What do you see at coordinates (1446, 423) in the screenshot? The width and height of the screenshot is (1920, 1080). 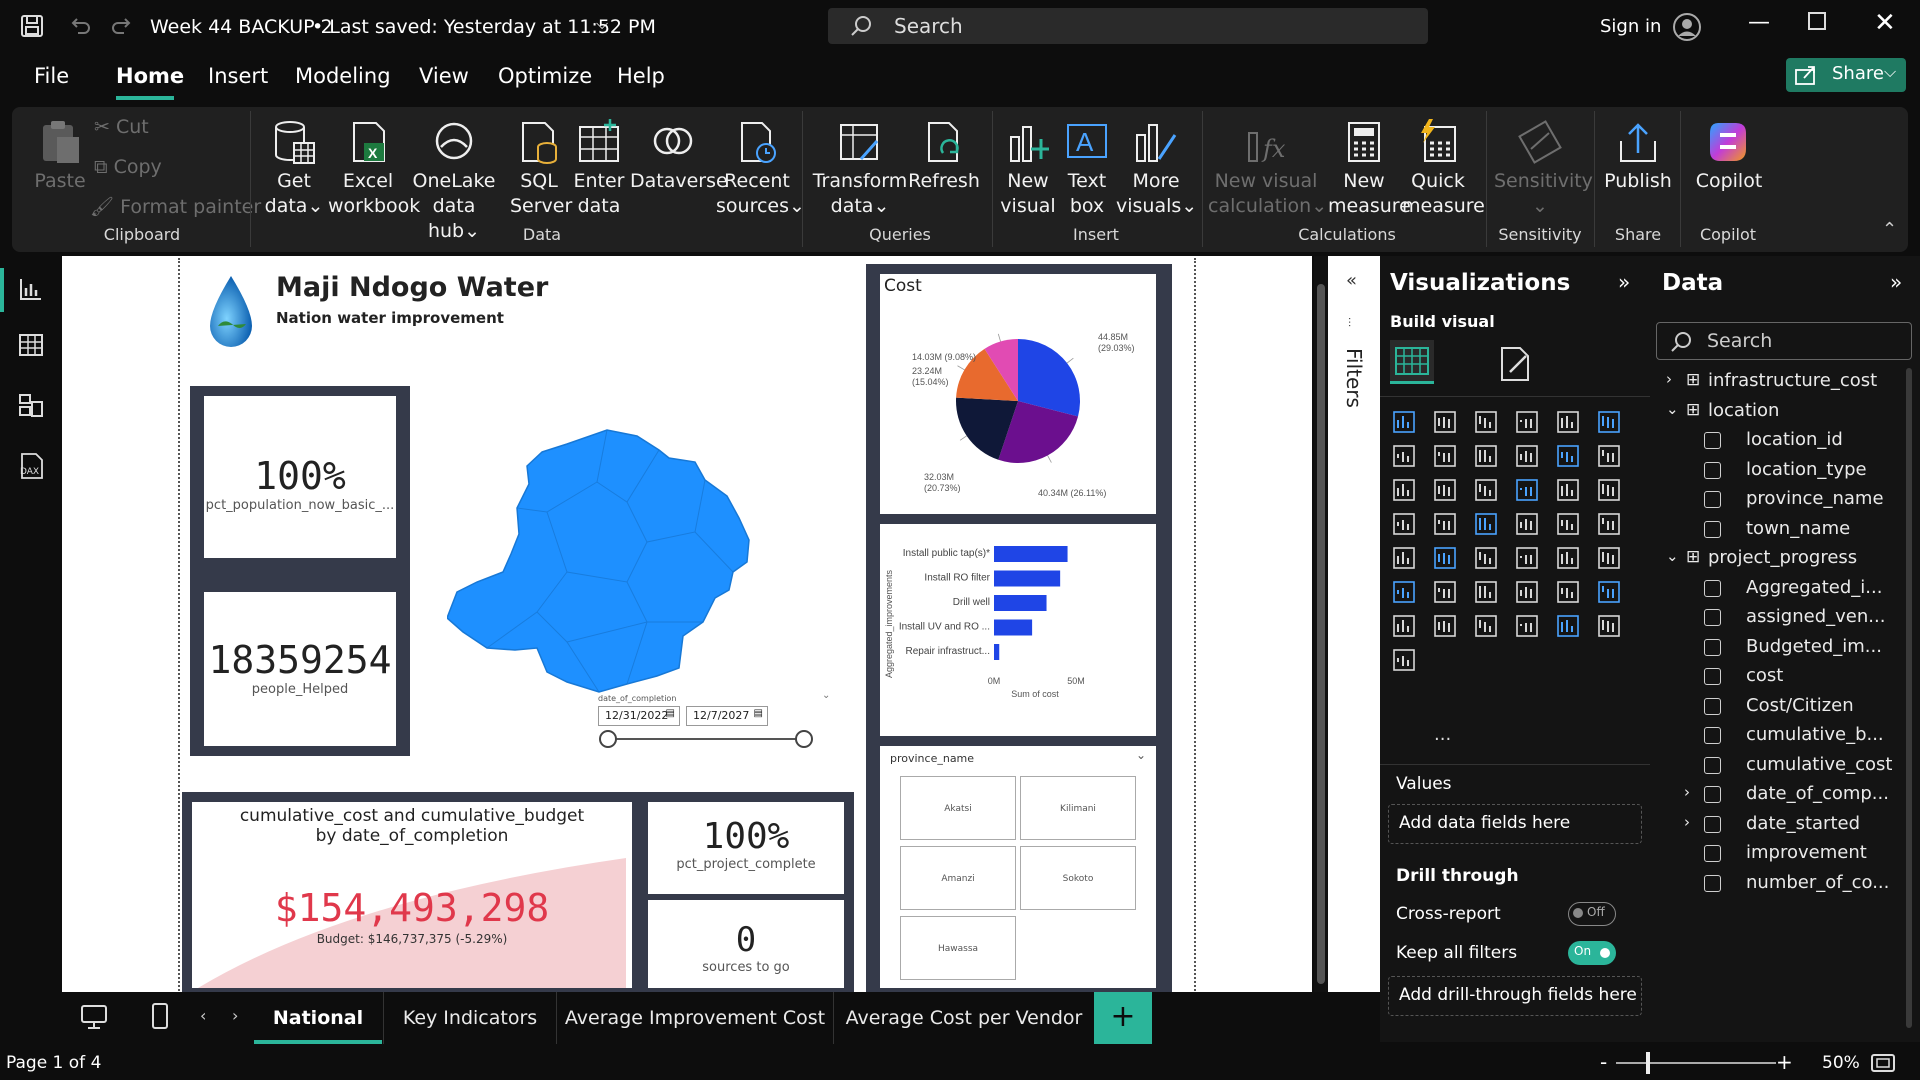 I see `stacked-column-icon` at bounding box center [1446, 423].